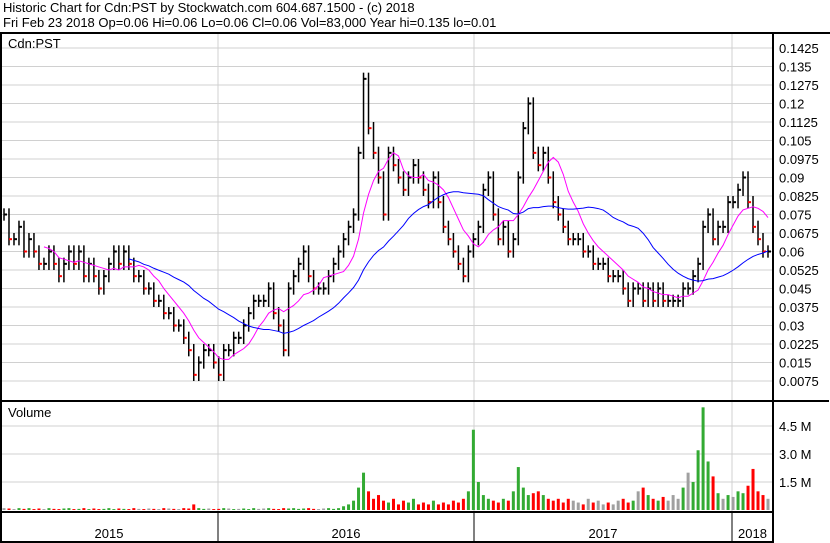  What do you see at coordinates (791, 252) in the screenshot?
I see `price-tick-label: 0.06` at bounding box center [791, 252].